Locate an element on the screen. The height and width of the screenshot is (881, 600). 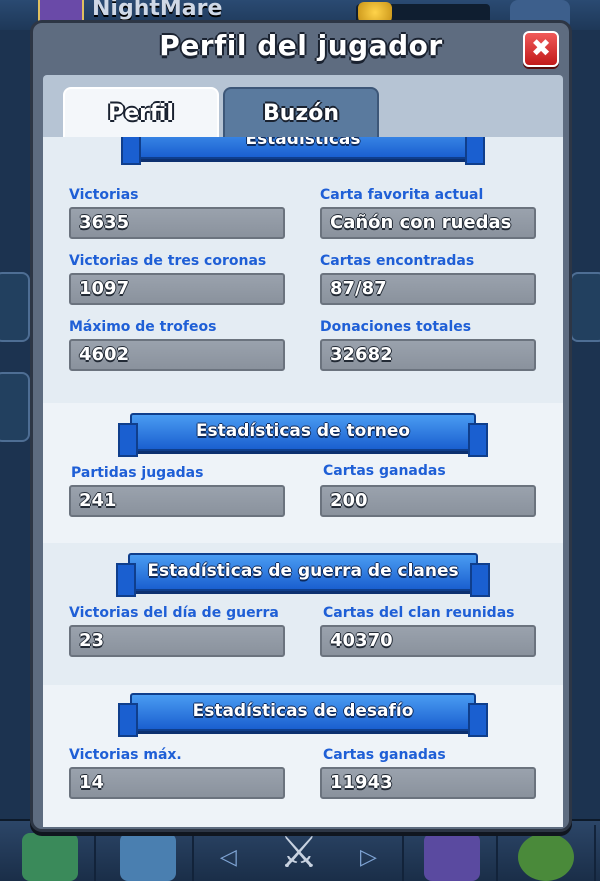
stat-label: Partidas jugadas is located at coordinates (137, 473).